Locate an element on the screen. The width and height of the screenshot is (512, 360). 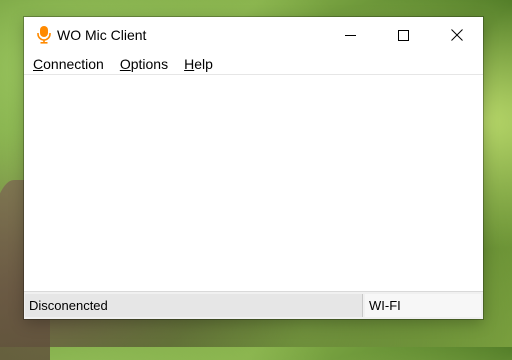
menu-help: Help is located at coordinates (198, 64).